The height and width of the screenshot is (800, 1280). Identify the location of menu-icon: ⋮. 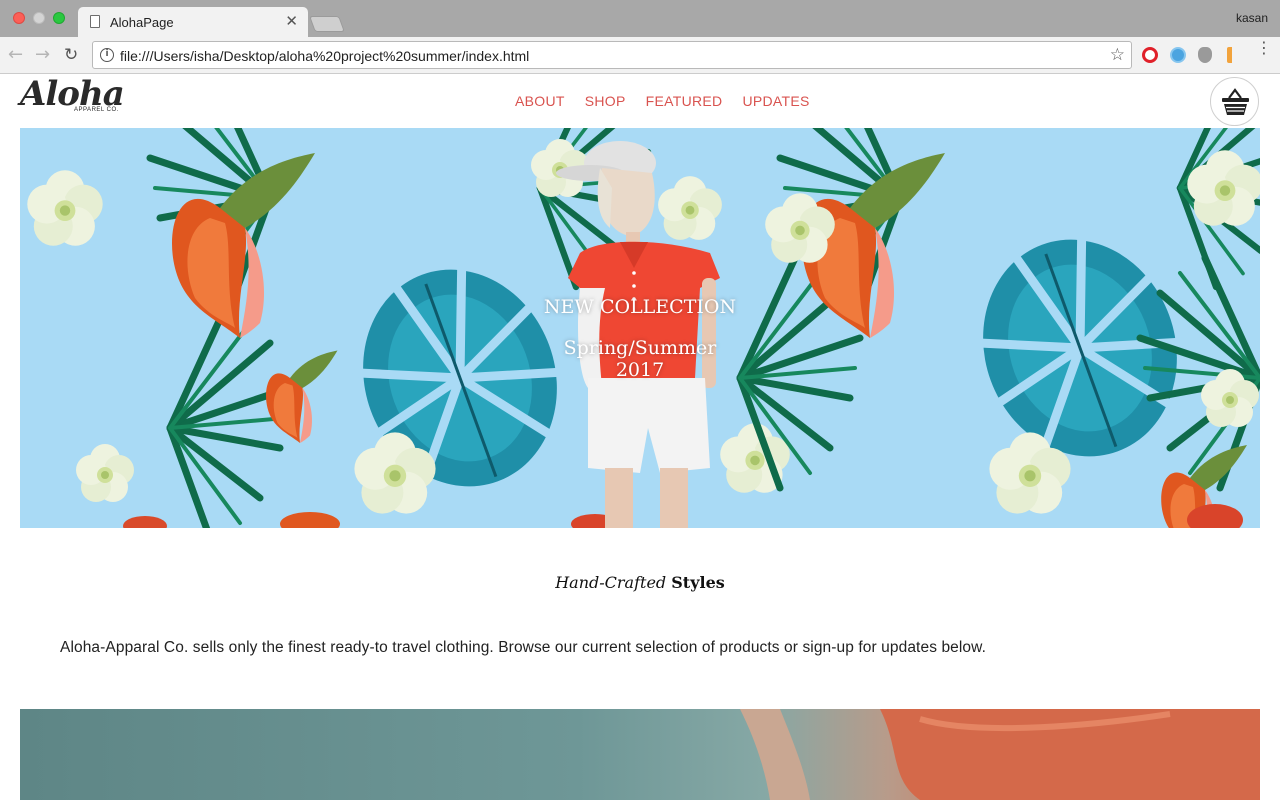
(1264, 48).